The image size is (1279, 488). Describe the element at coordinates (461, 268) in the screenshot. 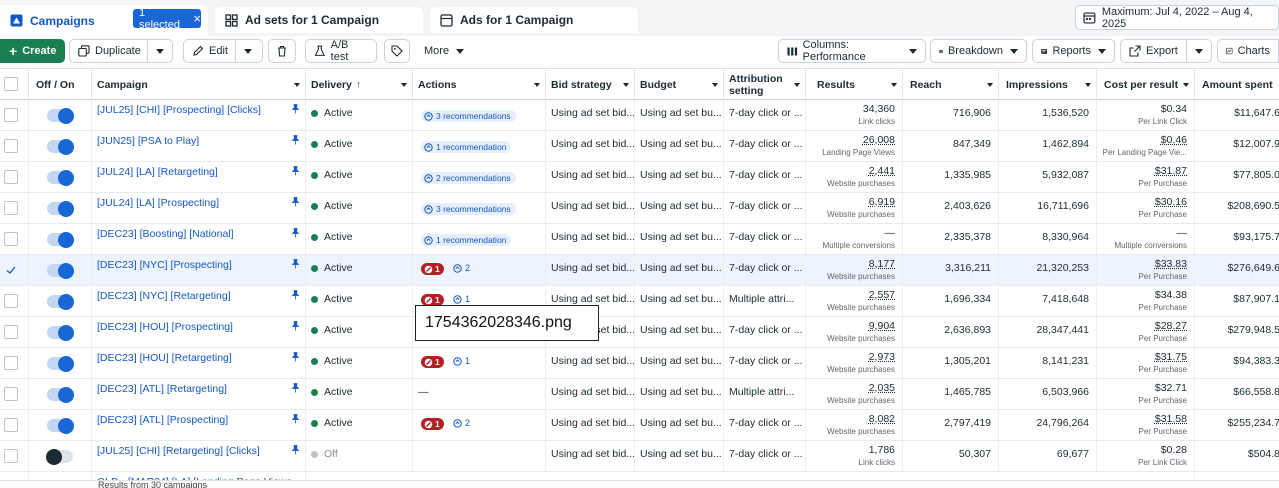

I see `recommendation-count: 2` at that location.